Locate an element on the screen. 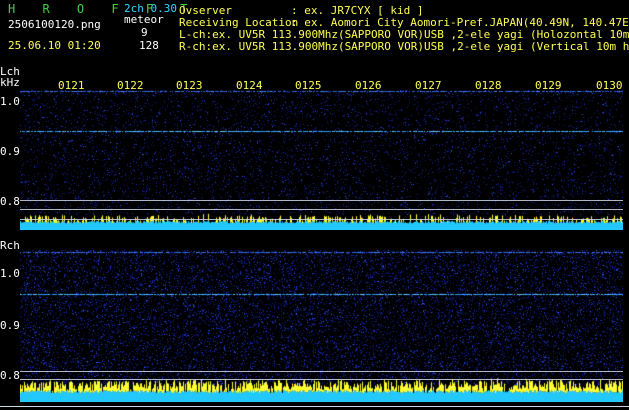  lch-ytick-2: 0.9 is located at coordinates (10, 151).